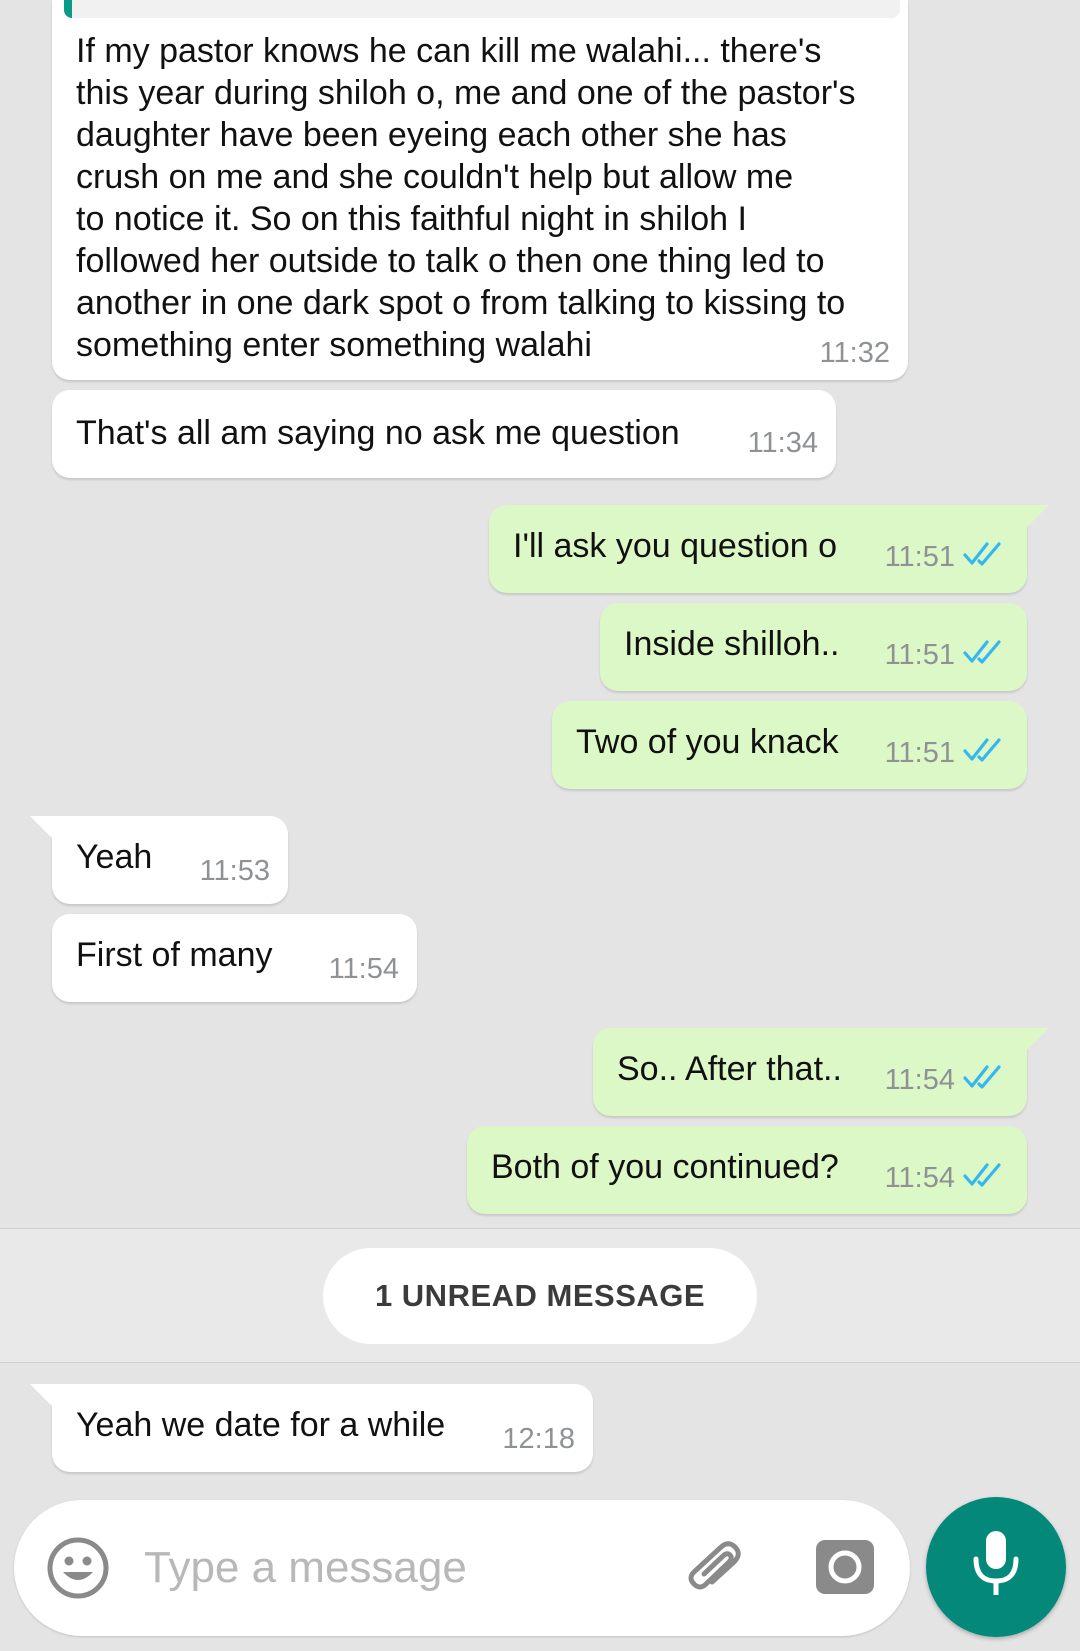 The width and height of the screenshot is (1080, 1651). I want to click on message-bubble-incoming: First of many 11:54, so click(234, 958).